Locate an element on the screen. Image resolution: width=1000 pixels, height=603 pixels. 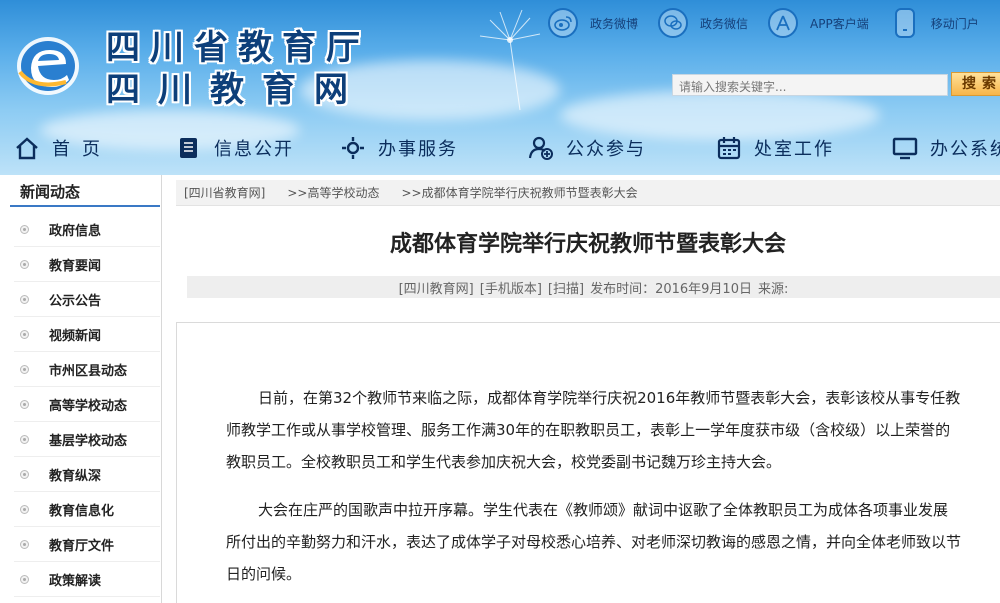
nav-info-label: 信息公开 is located at coordinates (254, 149).